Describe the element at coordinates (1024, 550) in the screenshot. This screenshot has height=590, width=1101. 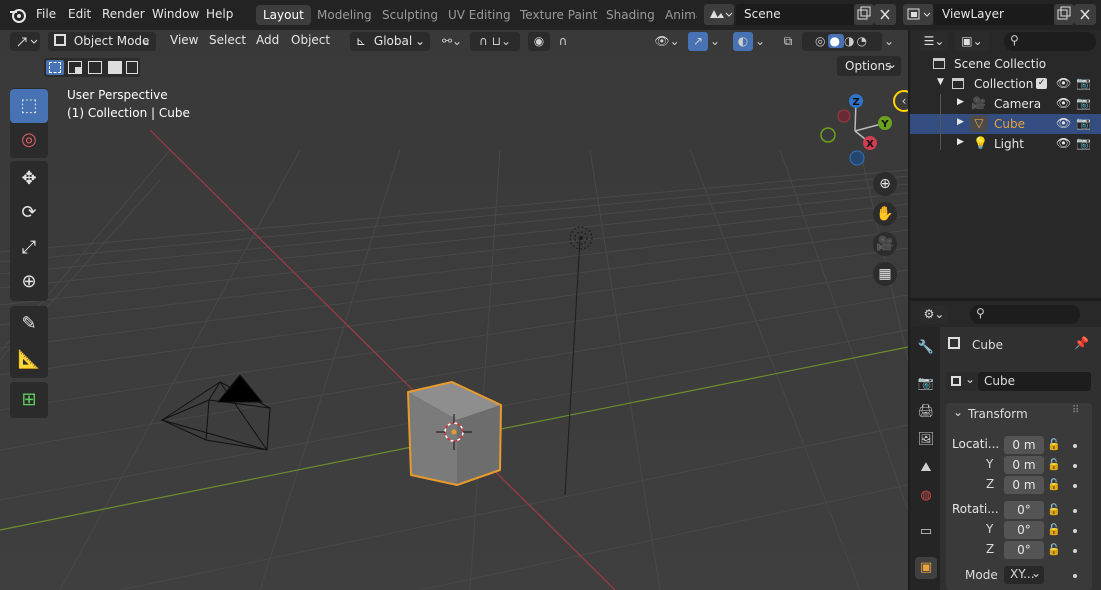
I see `rotation-z-field: 0°` at that location.